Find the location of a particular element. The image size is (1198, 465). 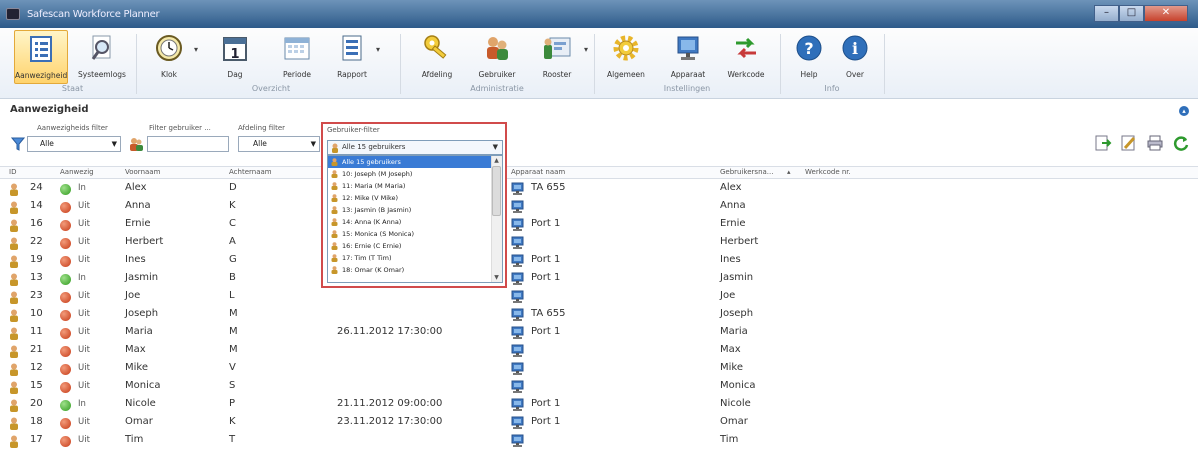

dropdown-option: 18: Omar (K Omar) is located at coordinates (415, 270).